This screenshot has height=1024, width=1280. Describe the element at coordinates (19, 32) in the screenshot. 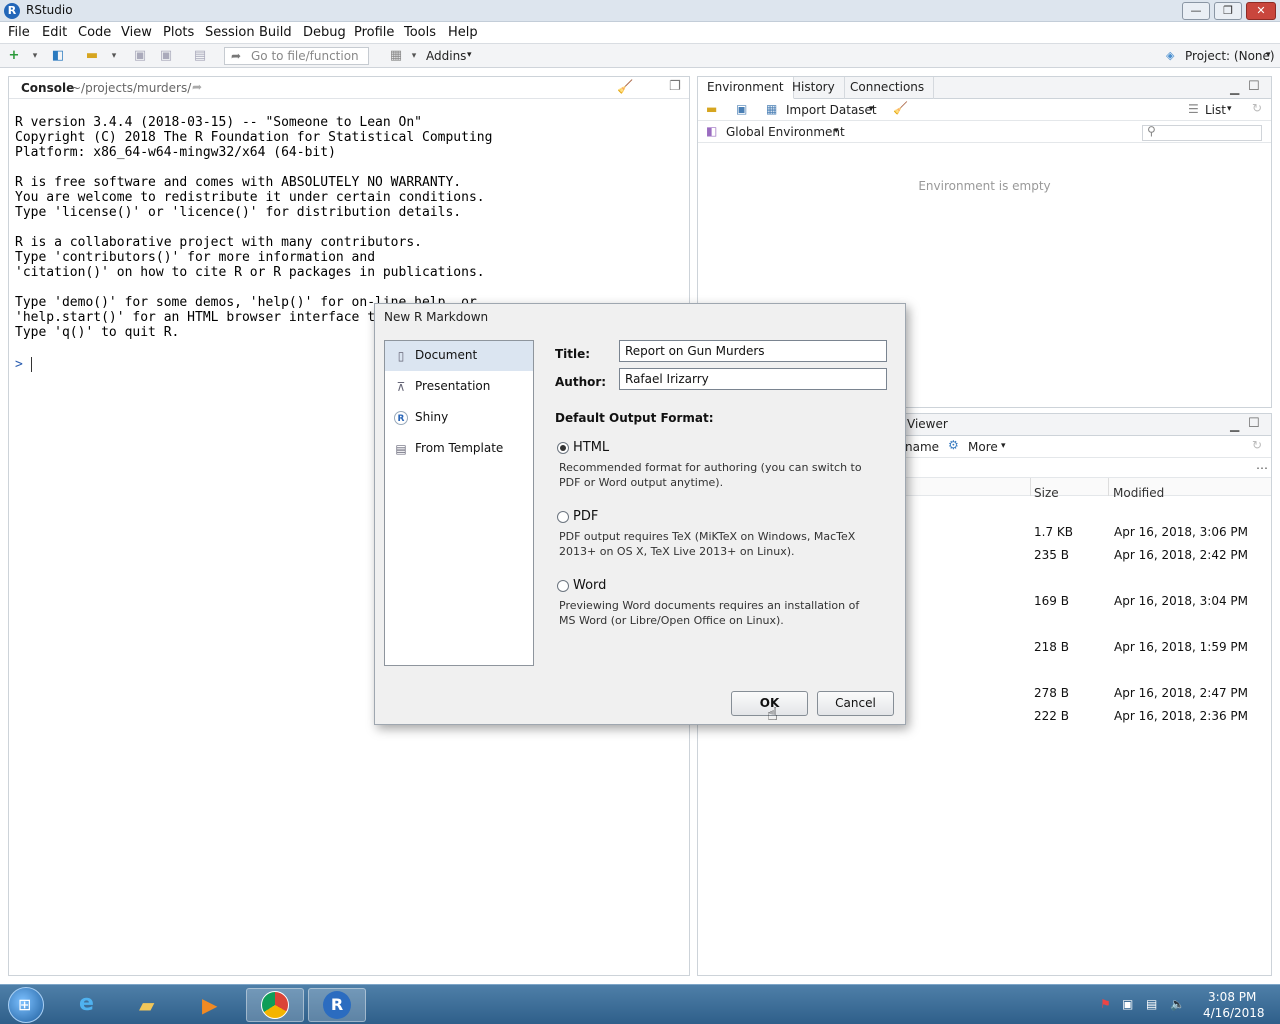

I see `menu-file: File` at that location.